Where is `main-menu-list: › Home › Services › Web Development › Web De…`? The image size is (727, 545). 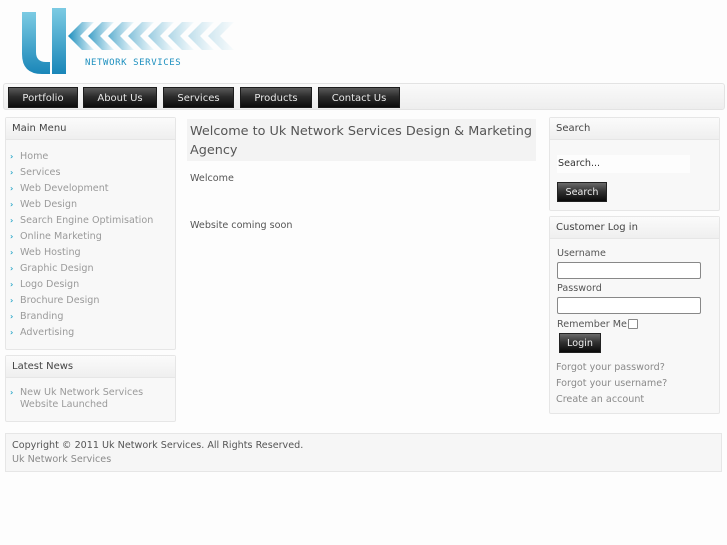 main-menu-list: › Home › Services › Web Development › Web De… is located at coordinates (90, 240).